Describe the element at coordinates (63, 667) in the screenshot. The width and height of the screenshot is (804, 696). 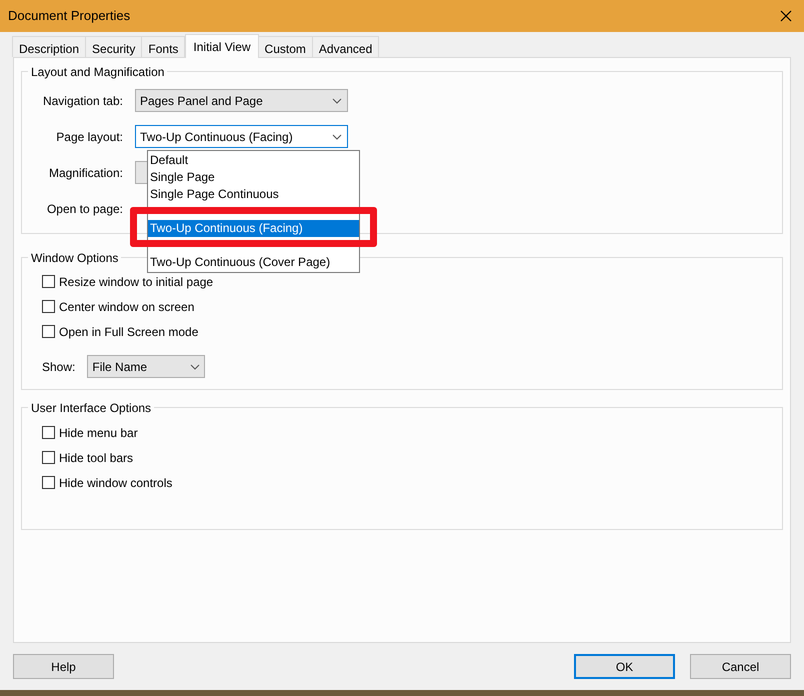
I see `dialog-button: Help` at that location.